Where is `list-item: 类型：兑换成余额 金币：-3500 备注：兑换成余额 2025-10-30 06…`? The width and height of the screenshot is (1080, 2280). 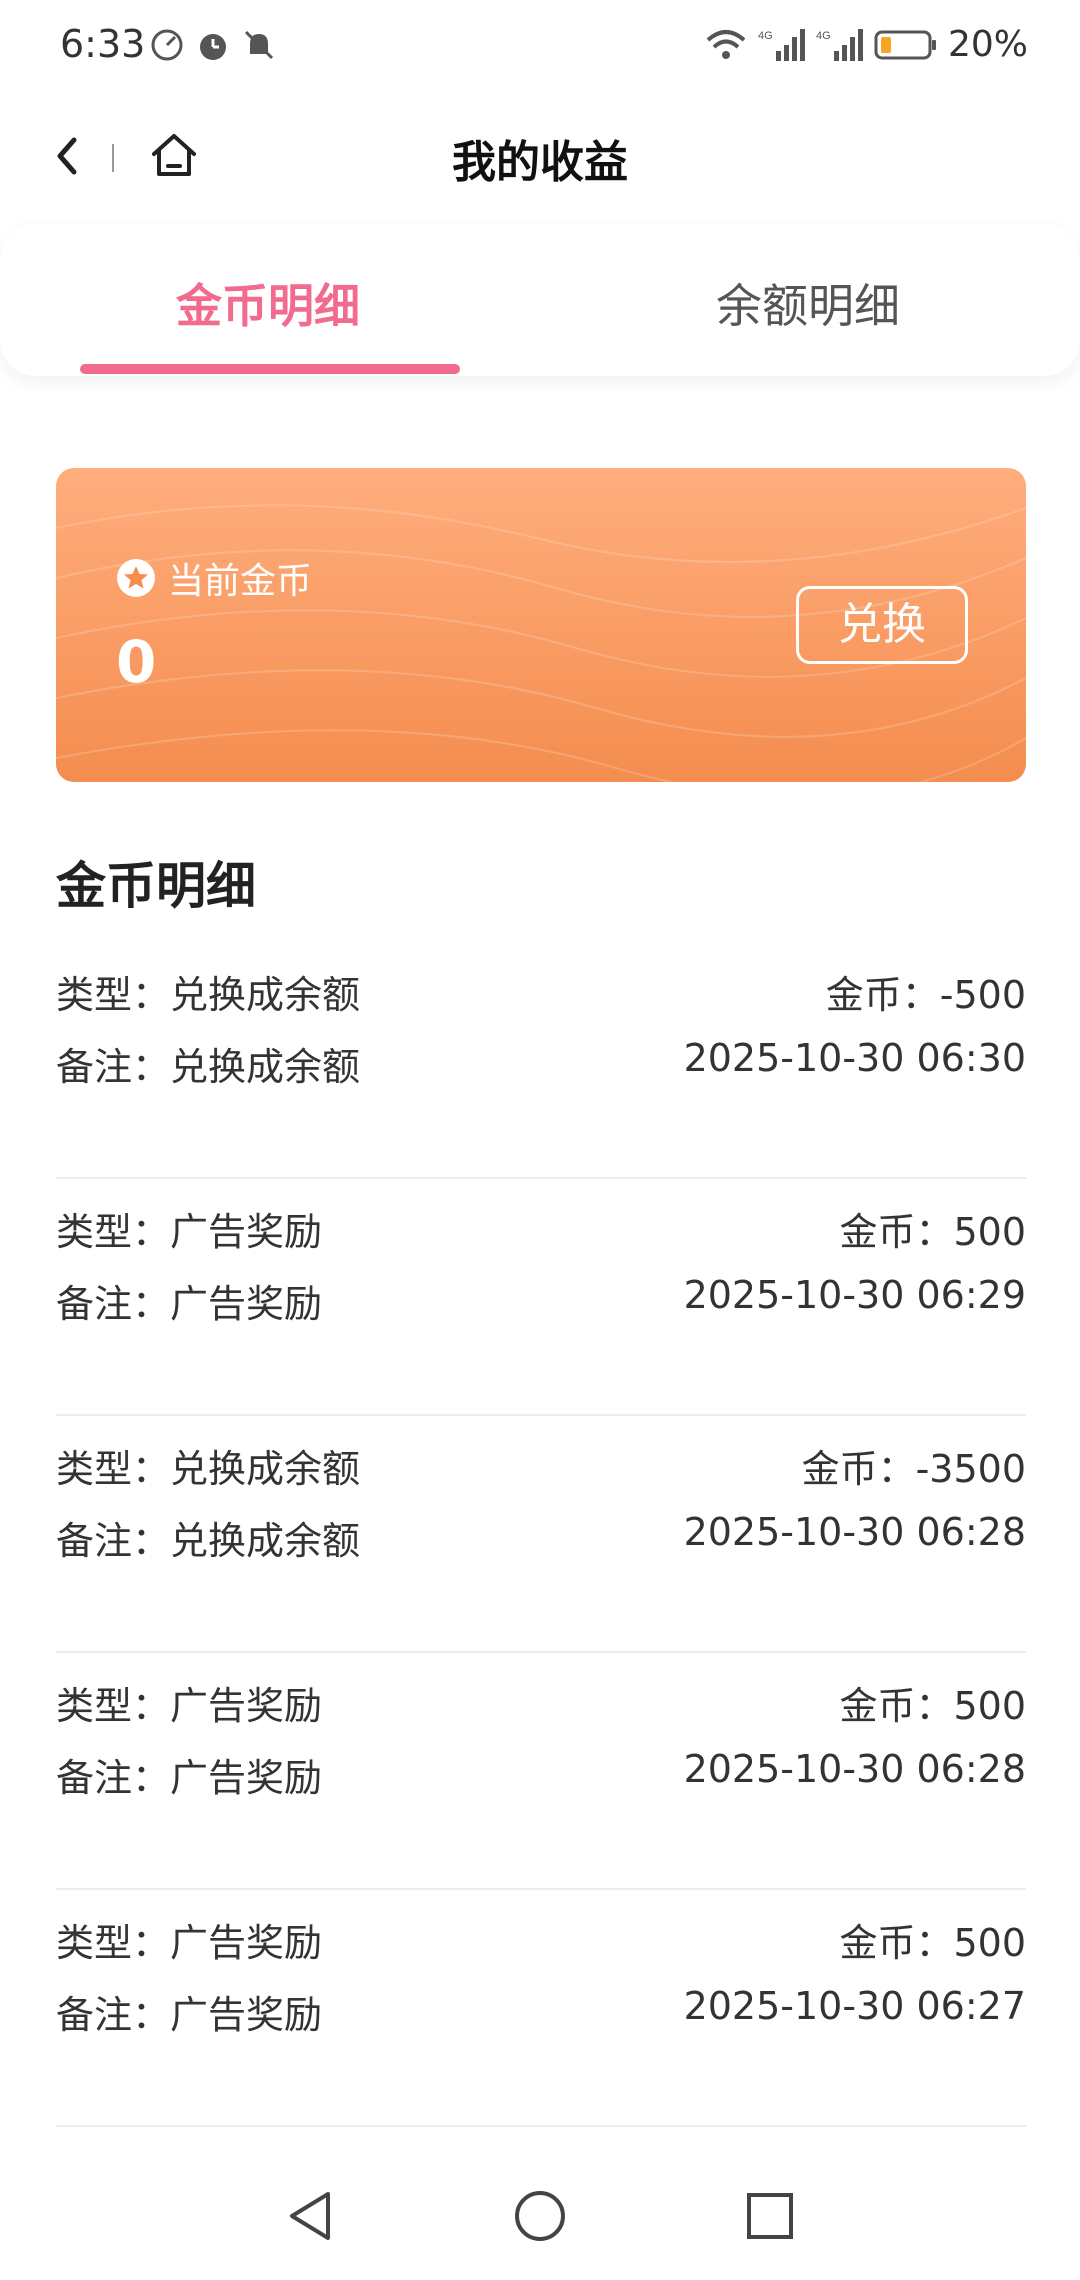 list-item: 类型：兑换成余额 金币：-3500 备注：兑换成余额 2025-10-30 06… is located at coordinates (541, 1534).